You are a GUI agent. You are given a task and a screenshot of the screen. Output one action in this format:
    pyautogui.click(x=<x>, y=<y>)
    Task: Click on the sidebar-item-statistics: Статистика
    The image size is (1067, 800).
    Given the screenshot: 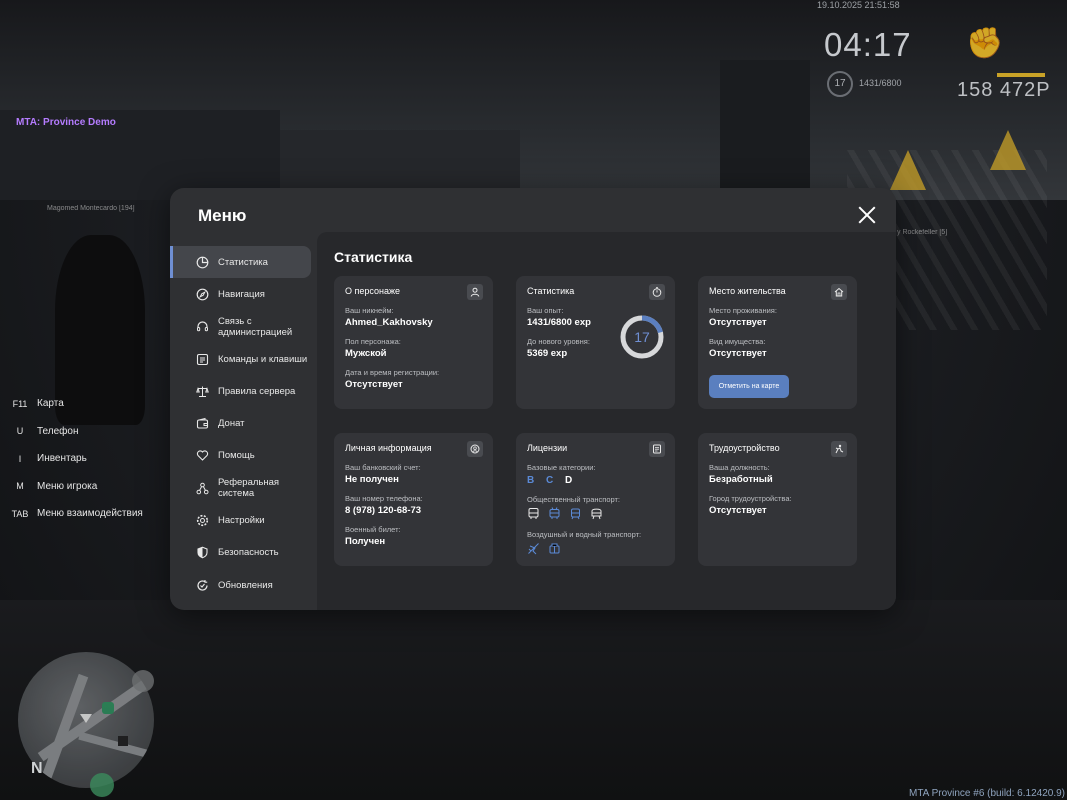 What is the action you would take?
    pyautogui.click(x=240, y=262)
    